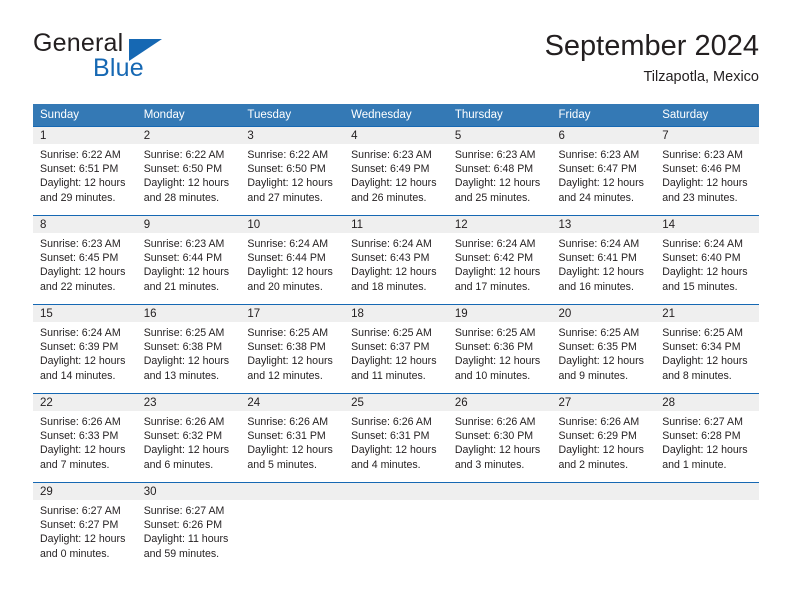  Describe the element at coordinates (188, 135) in the screenshot. I see `day-number: 2` at that location.